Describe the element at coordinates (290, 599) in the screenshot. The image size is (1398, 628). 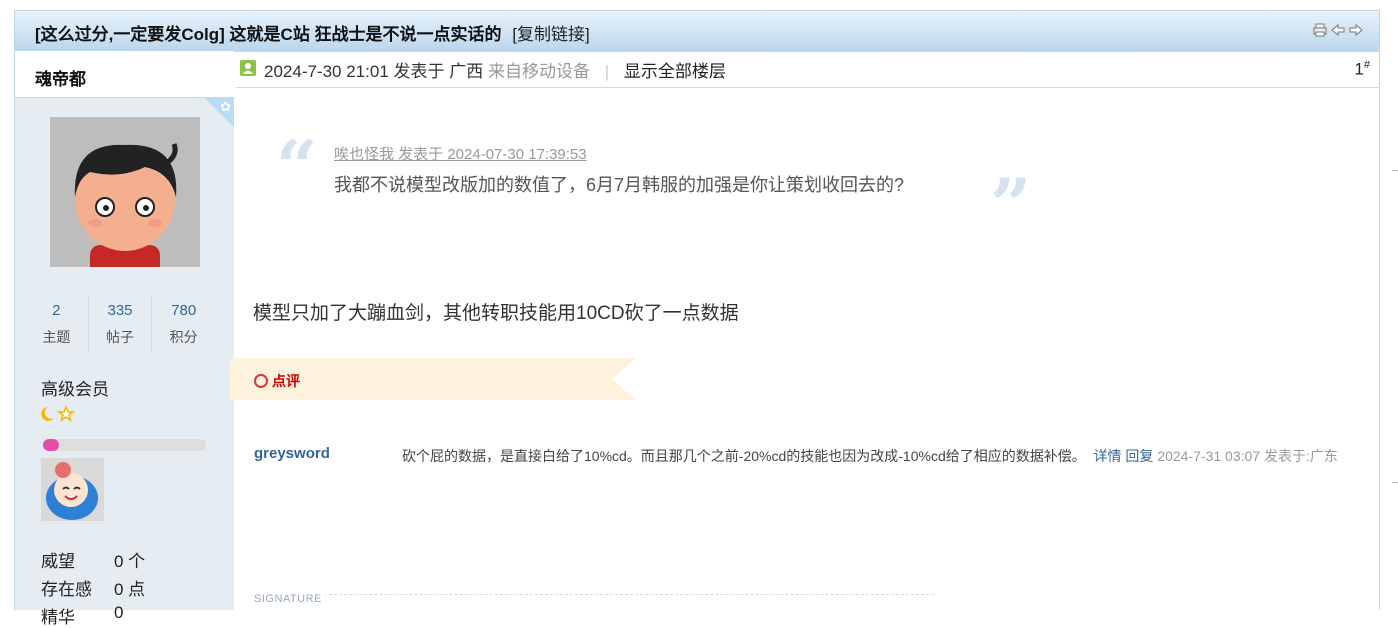
I see `signature-label: SIGNATURE` at that location.